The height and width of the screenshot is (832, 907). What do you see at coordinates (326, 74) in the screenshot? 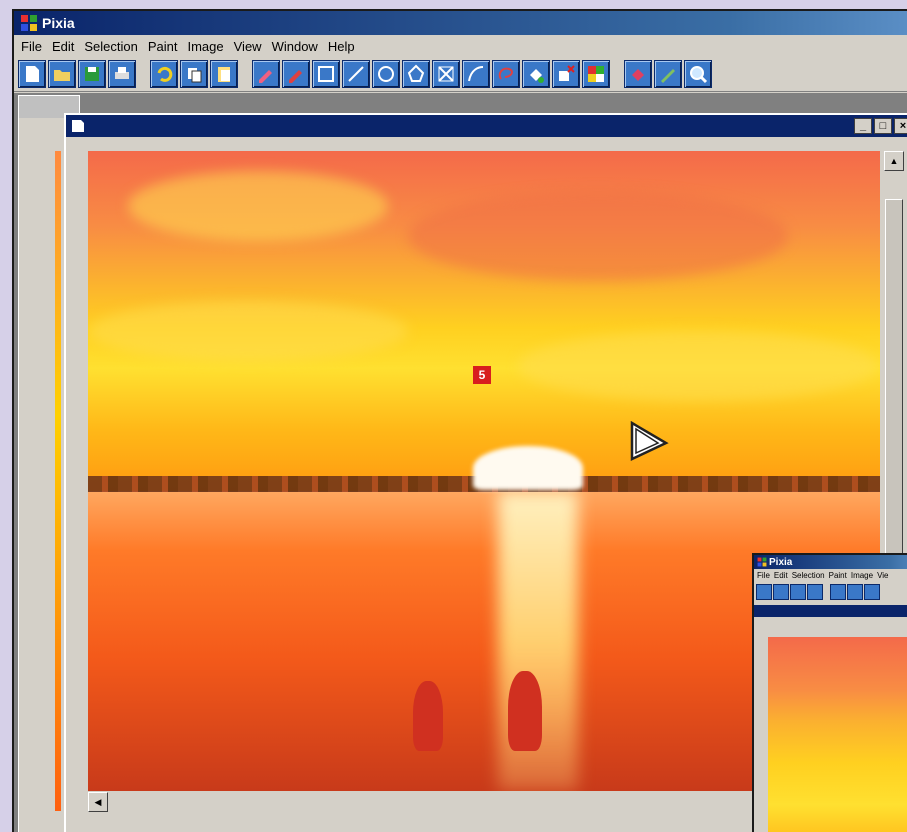
I see `rectangle-icon` at bounding box center [326, 74].